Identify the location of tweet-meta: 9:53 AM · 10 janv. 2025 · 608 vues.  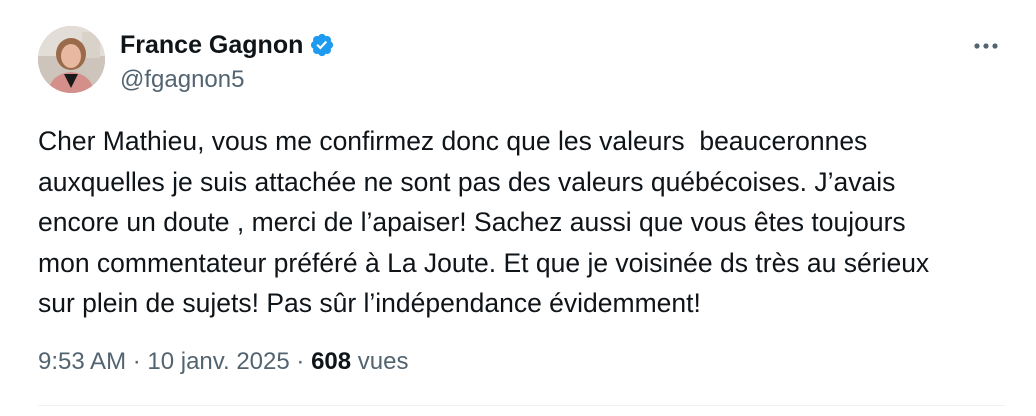
(223, 362).